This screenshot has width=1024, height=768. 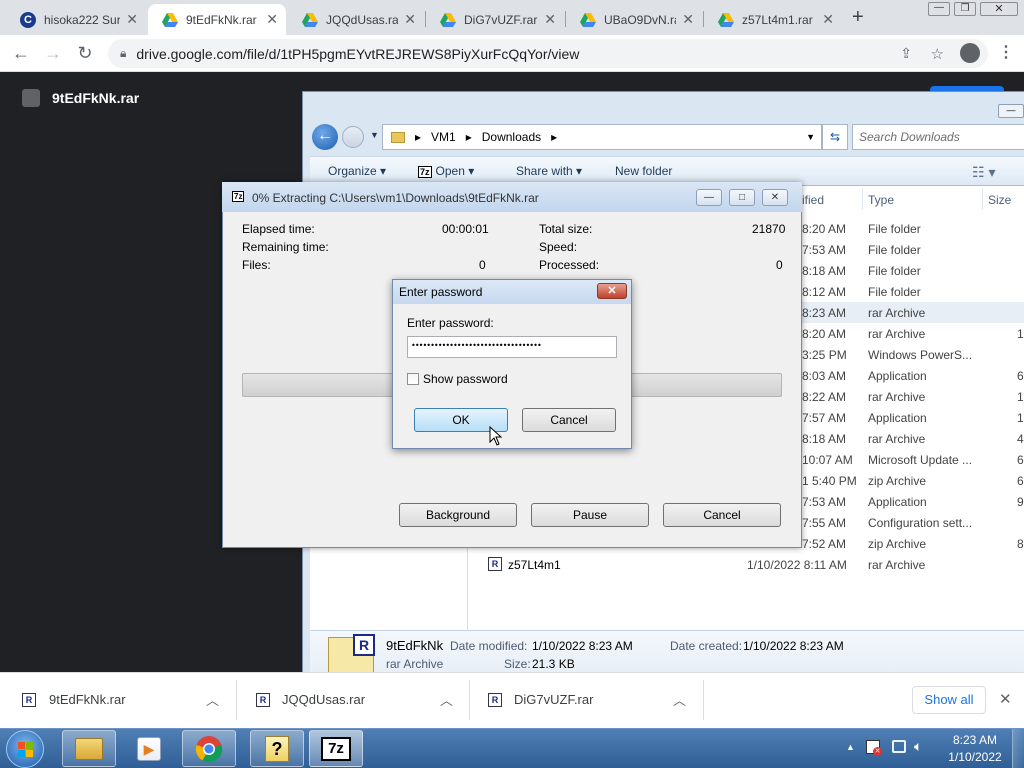 I want to click on taskbar-explorer, so click(x=89, y=748).